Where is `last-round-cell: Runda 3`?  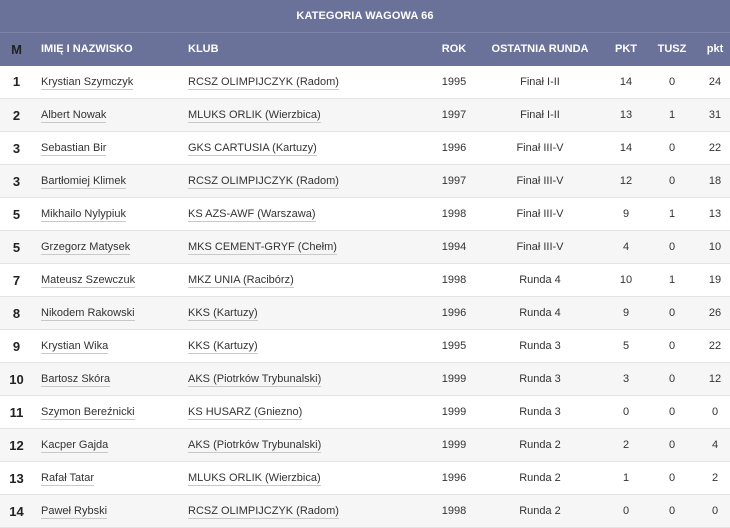
last-round-cell: Runda 3 is located at coordinates (540, 412).